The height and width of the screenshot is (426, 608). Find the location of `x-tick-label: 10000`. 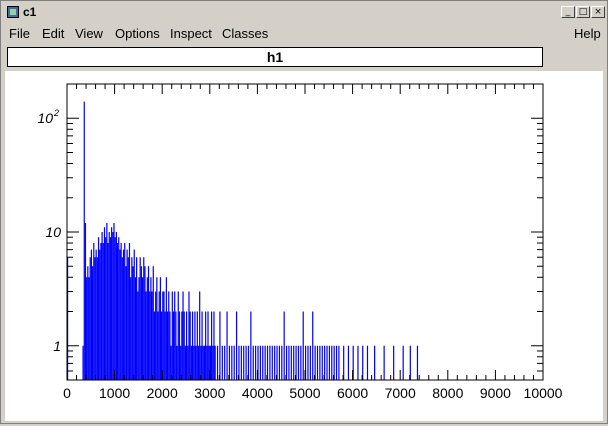

x-tick-label: 10000 is located at coordinates (543, 393).